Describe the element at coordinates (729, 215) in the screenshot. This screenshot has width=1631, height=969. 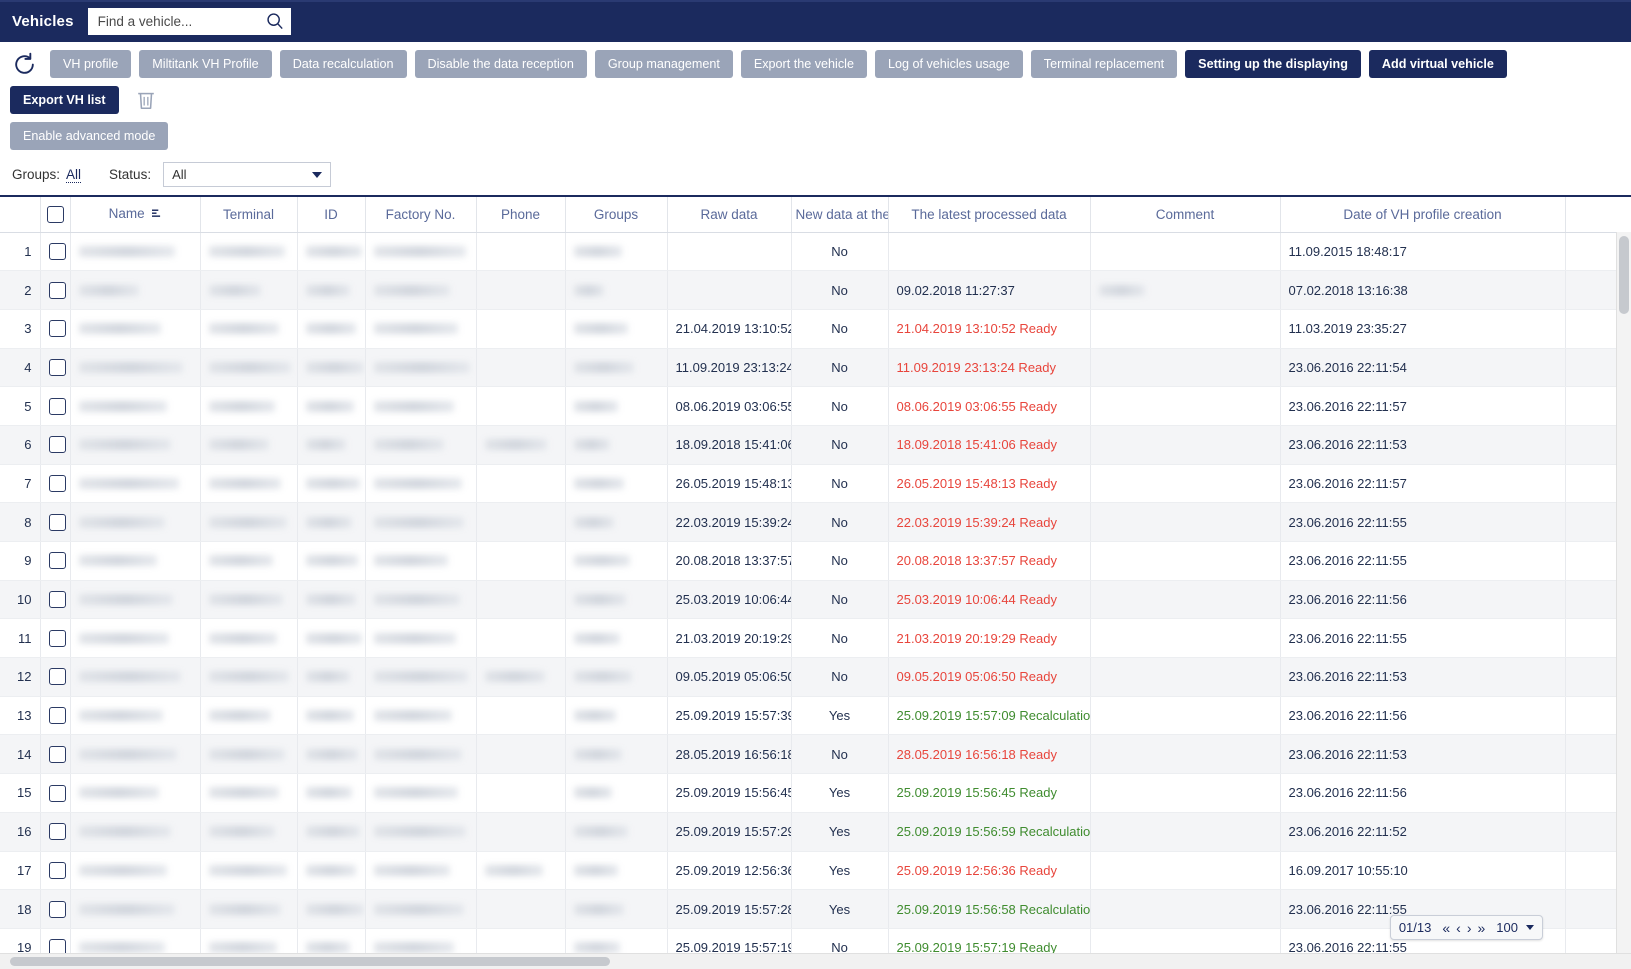
I see `header-raw-data: Raw data` at that location.